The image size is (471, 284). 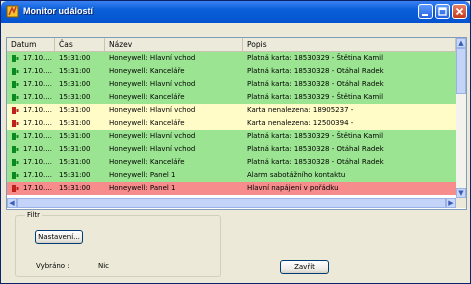 I want to click on window-title: Monitor událostí, so click(x=58, y=11).